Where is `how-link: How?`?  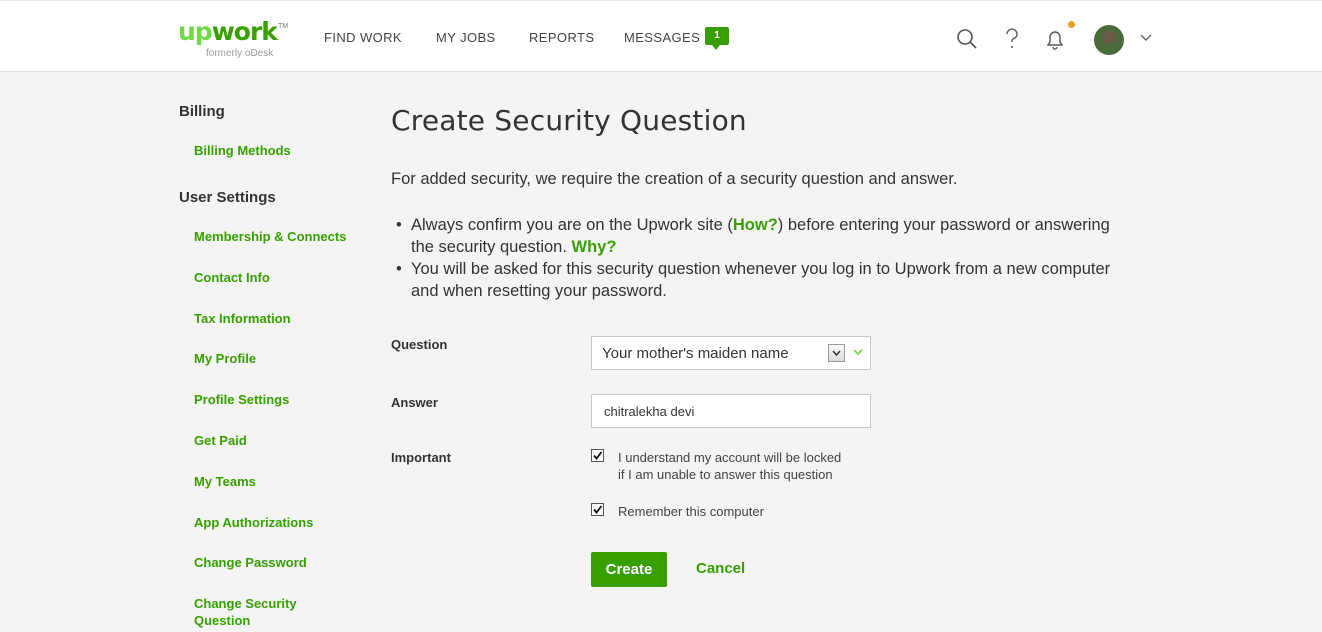
how-link: How? is located at coordinates (755, 225).